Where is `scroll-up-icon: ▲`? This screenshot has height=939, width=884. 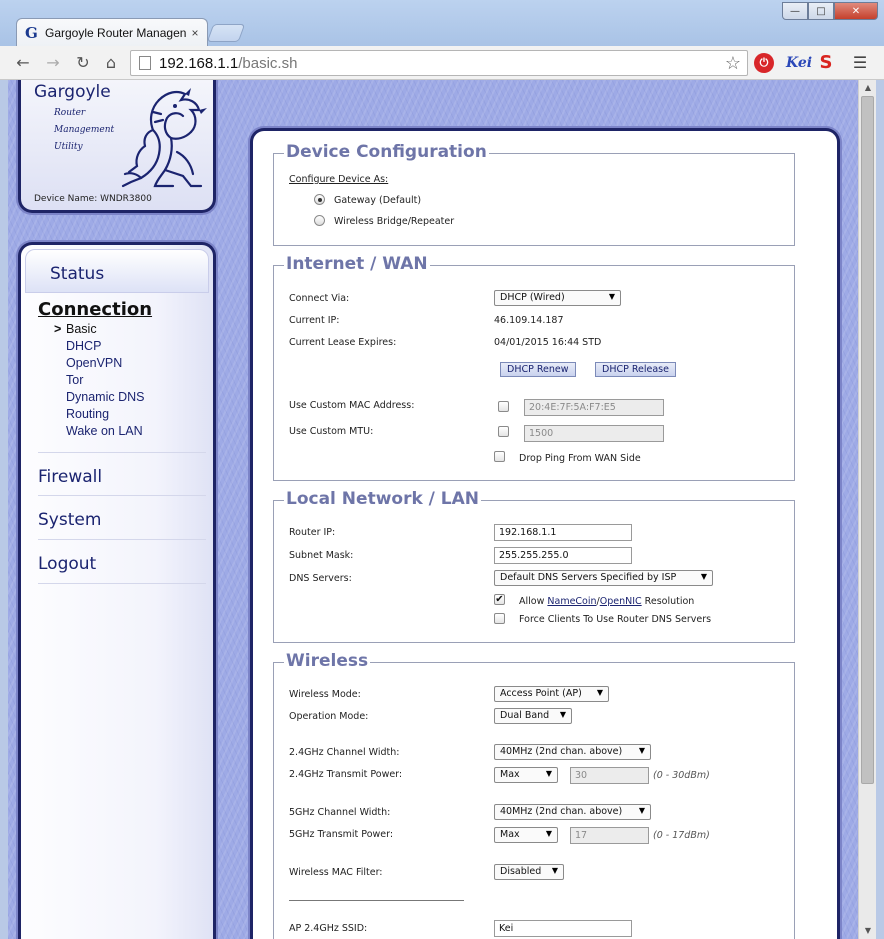
scroll-up-icon: ▲ is located at coordinates (868, 88).